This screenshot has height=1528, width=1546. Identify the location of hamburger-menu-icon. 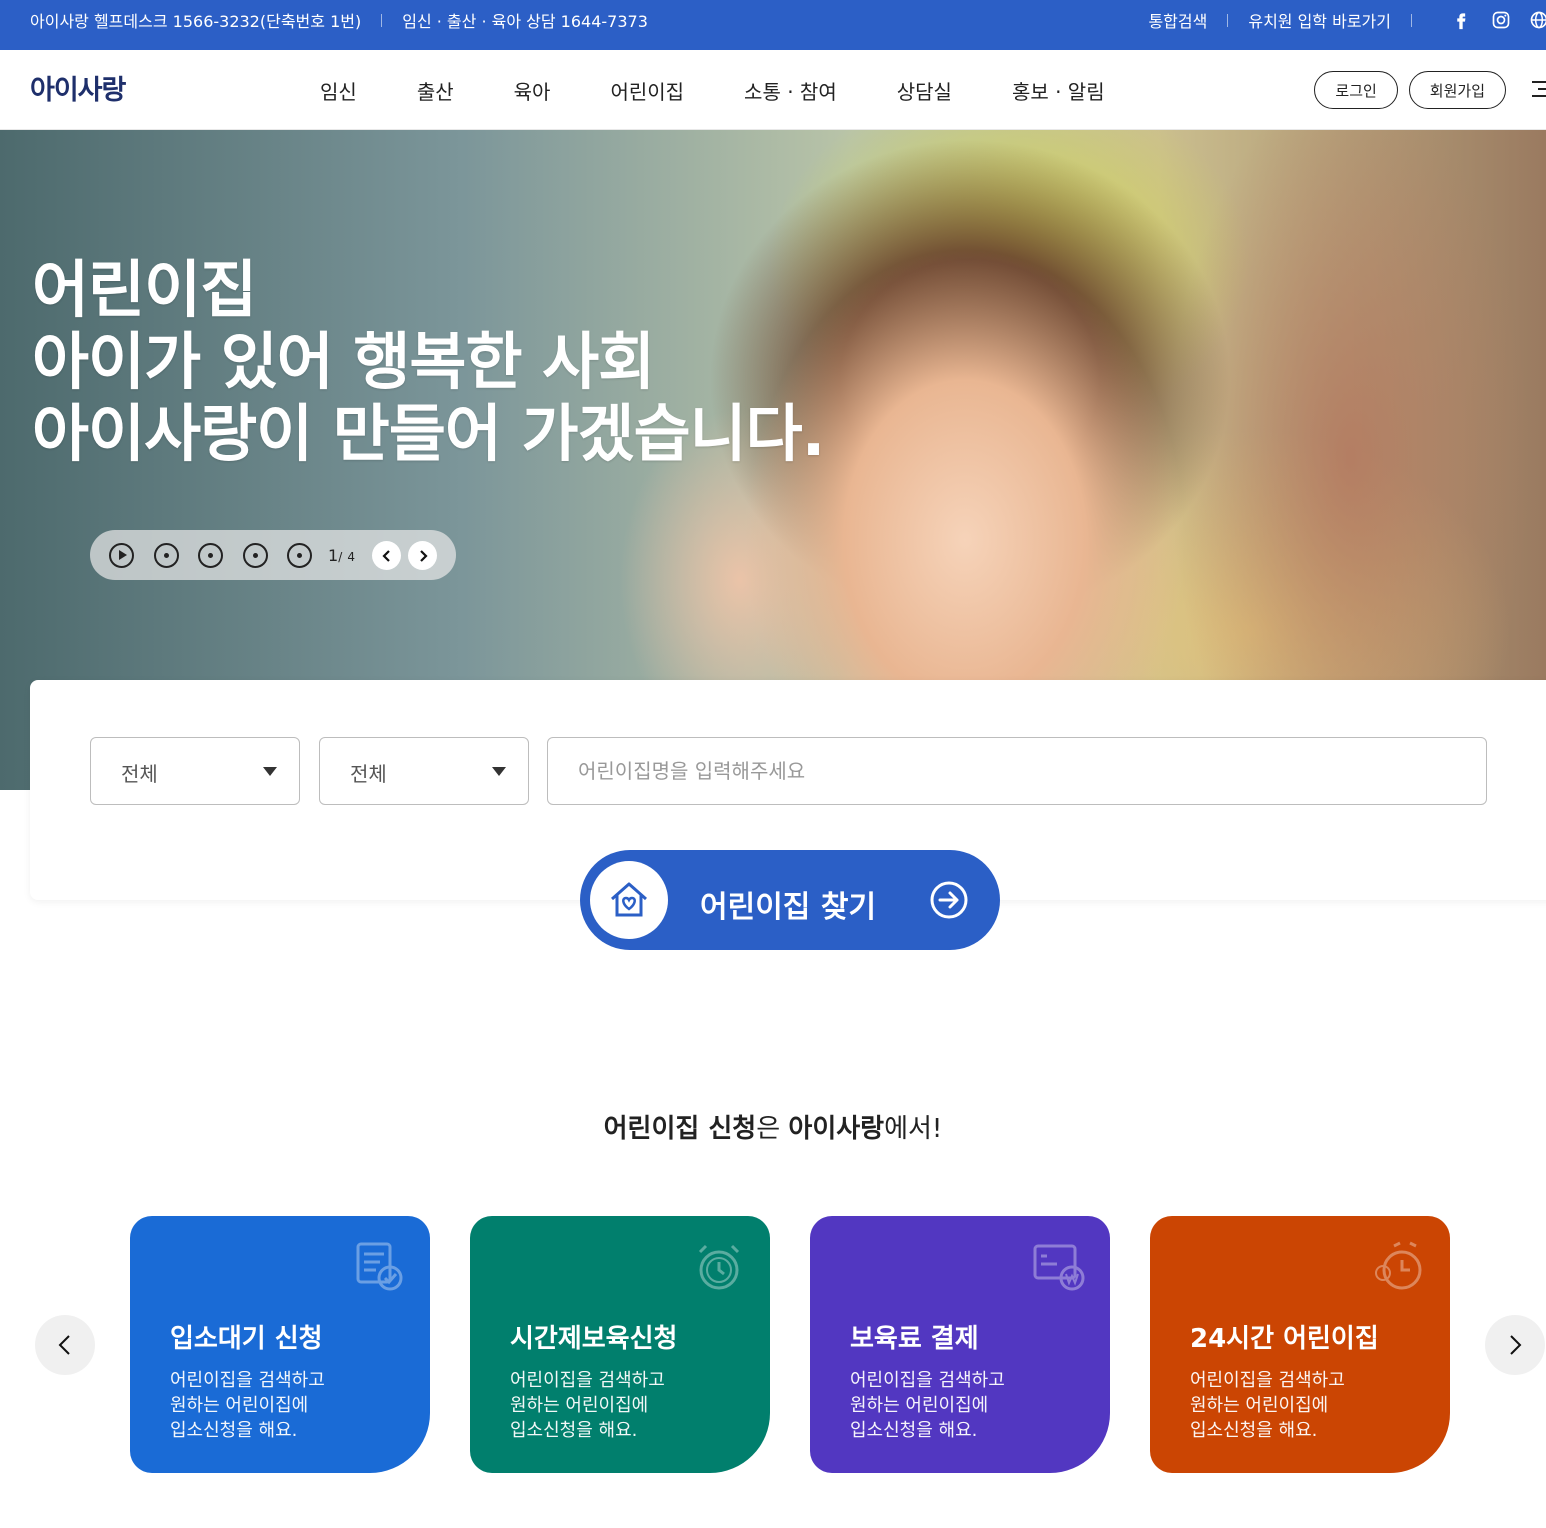
(1539, 89).